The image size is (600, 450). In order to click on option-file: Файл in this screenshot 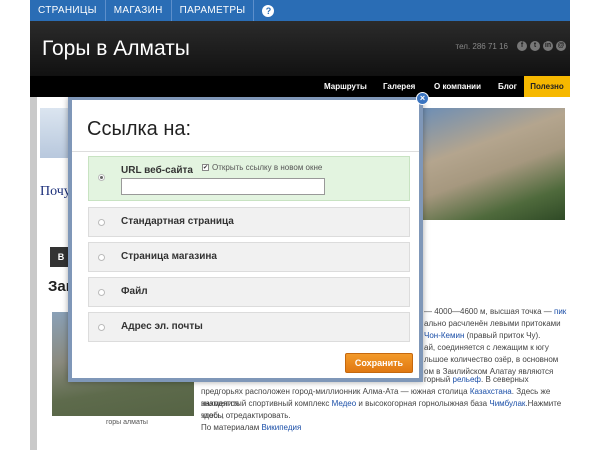, I will do `click(249, 292)`.